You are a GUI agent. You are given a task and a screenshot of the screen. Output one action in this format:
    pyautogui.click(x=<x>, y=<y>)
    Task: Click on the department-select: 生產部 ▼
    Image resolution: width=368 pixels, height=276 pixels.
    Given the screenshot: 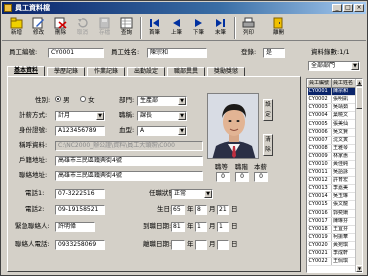 What is the action you would take?
    pyautogui.click(x=162, y=101)
    